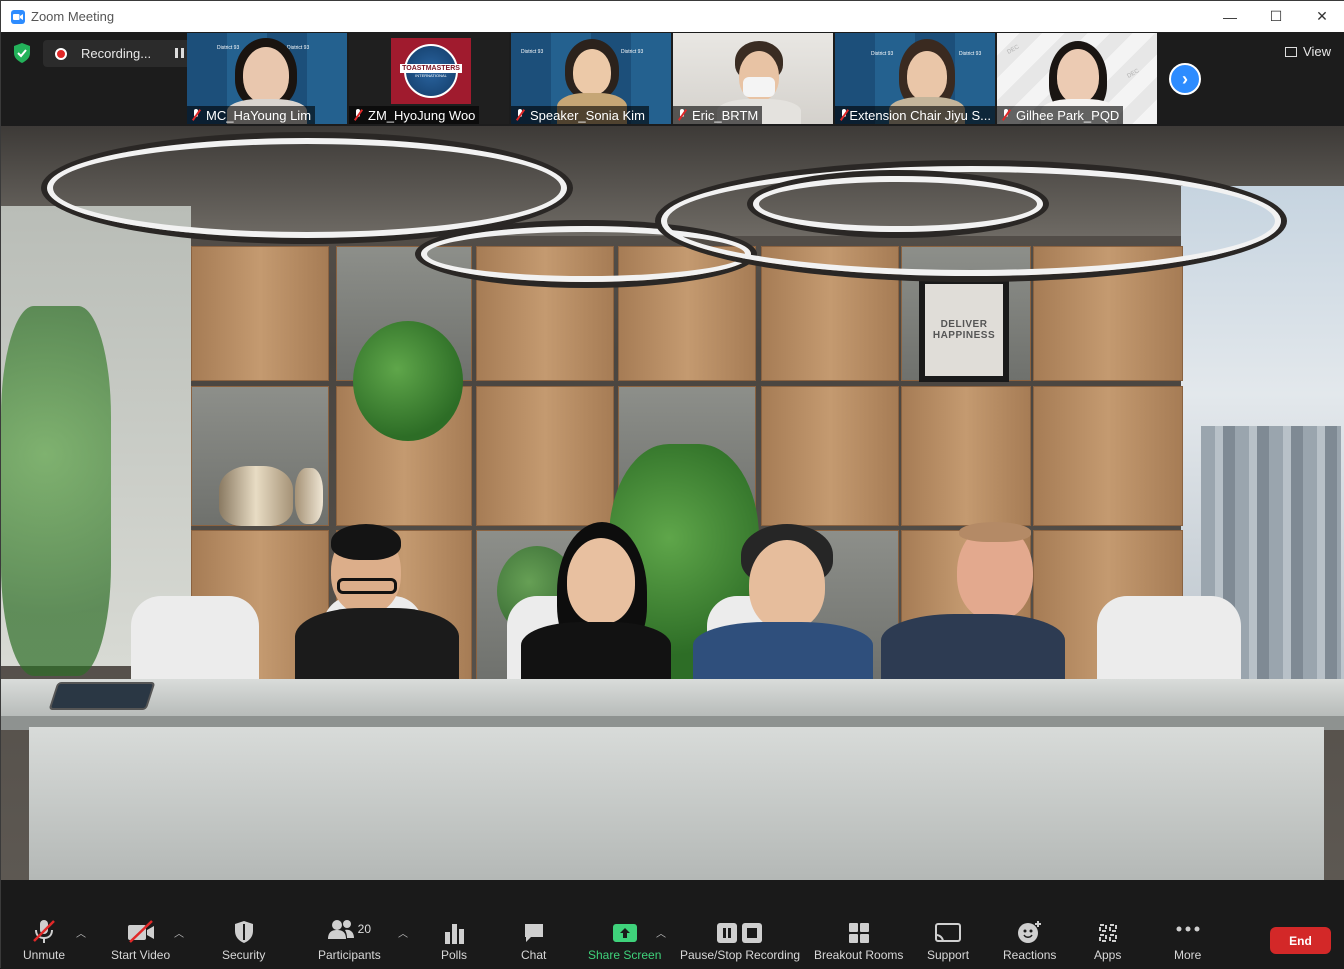 This screenshot has height=969, width=1344. What do you see at coordinates (1308, 51) in the screenshot?
I see `view-button: View` at bounding box center [1308, 51].